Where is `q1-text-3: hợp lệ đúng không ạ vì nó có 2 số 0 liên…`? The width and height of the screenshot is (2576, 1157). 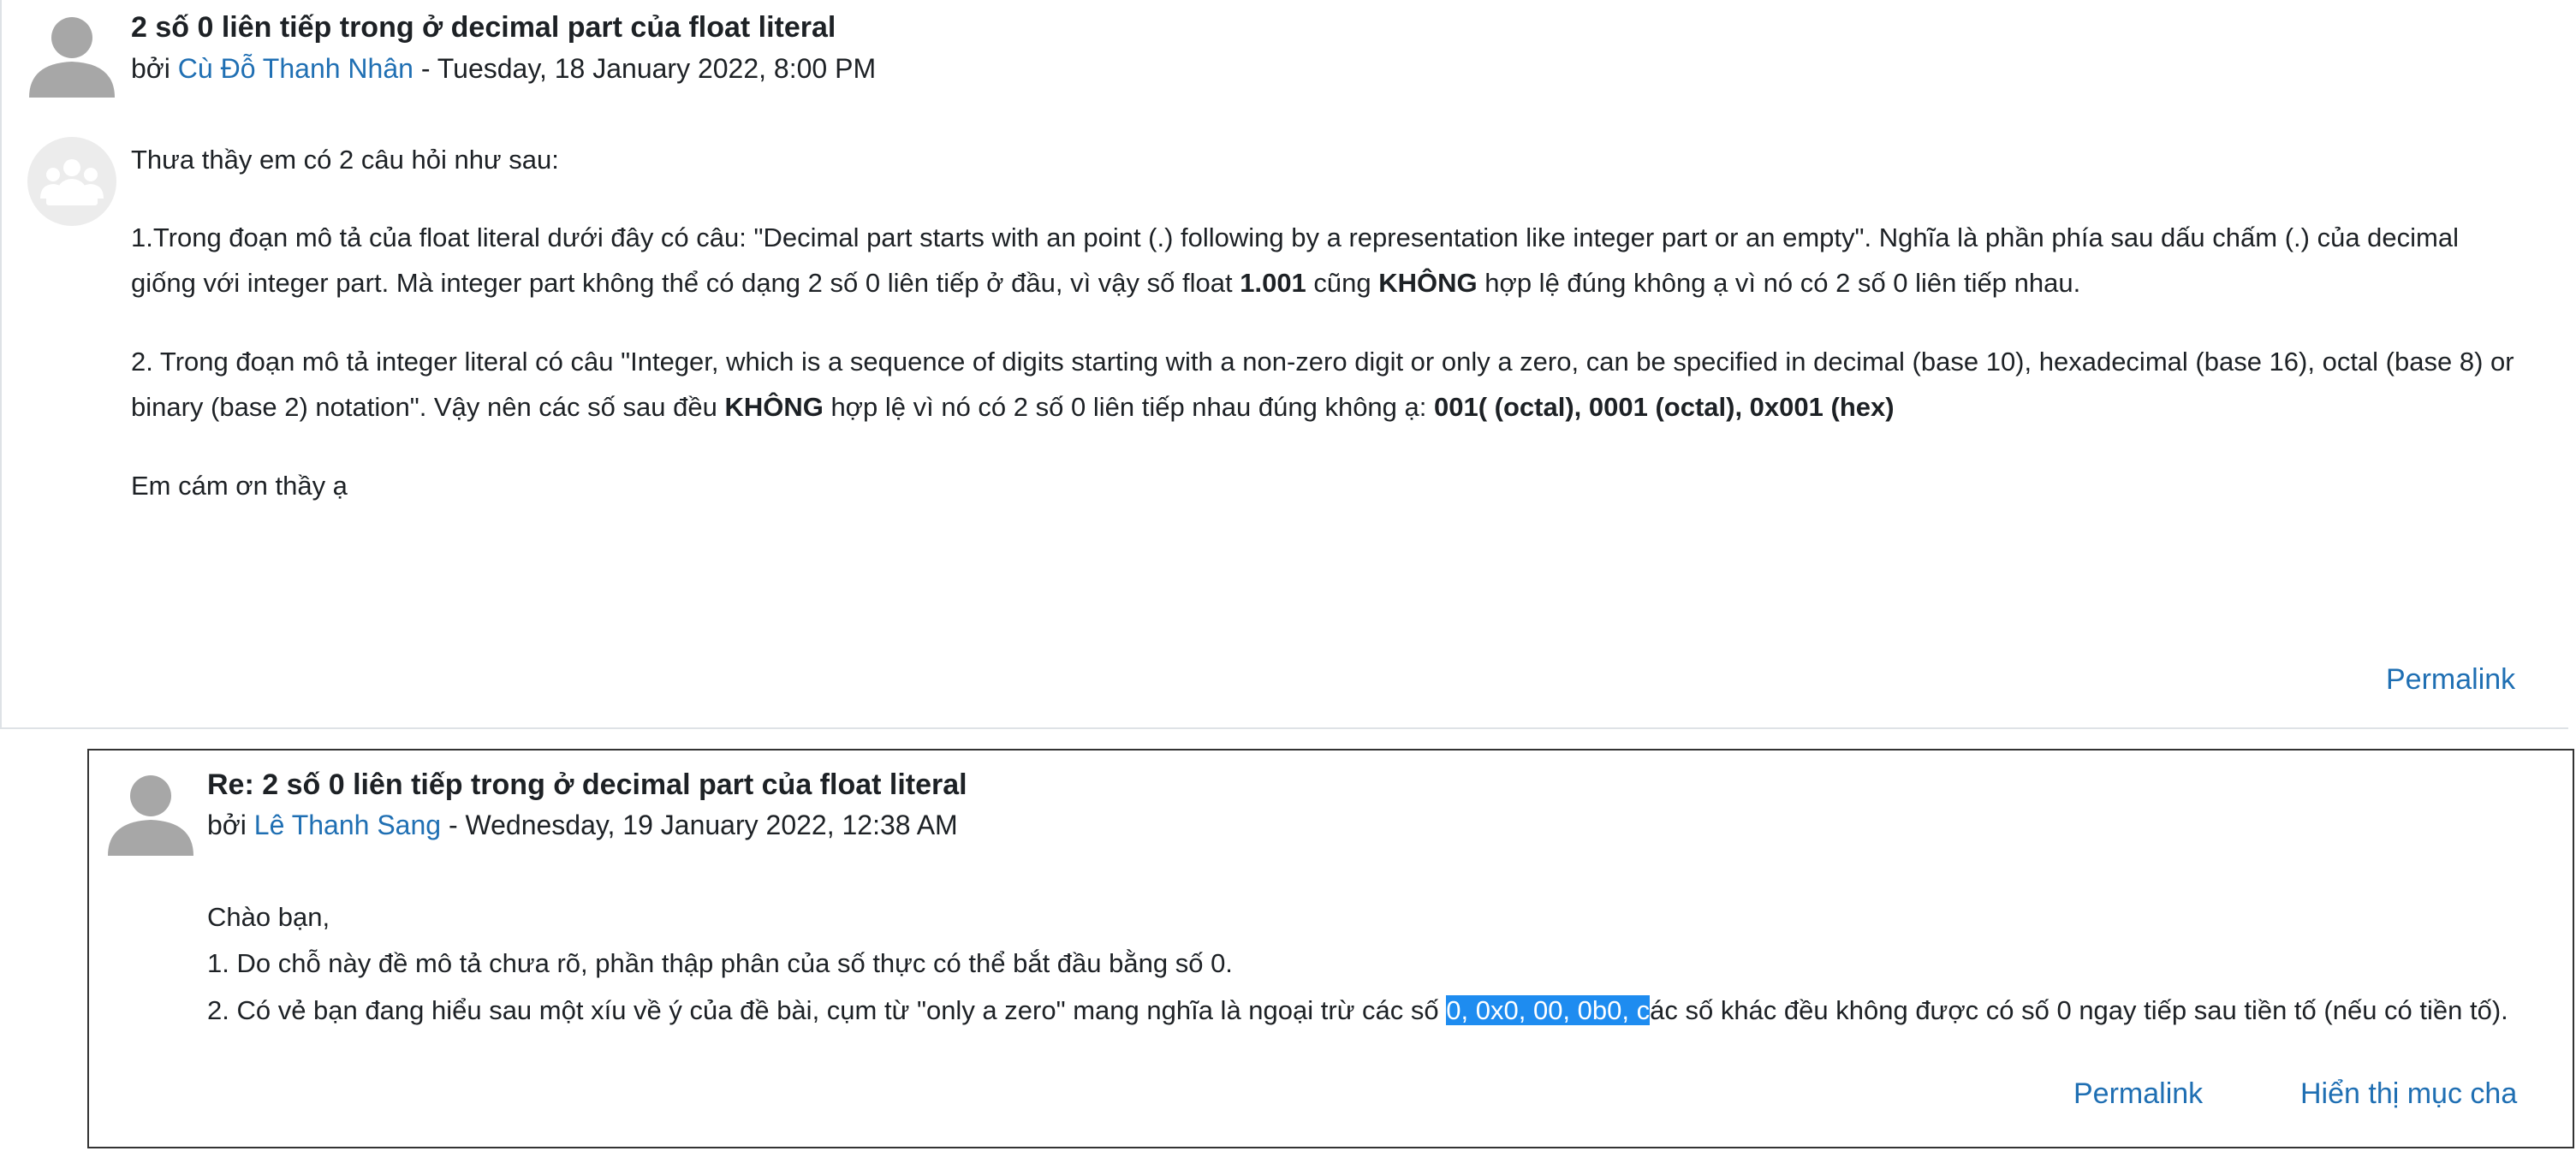 q1-text-3: hợp lệ đúng không ạ vì nó có 2 số 0 liên… is located at coordinates (1779, 283).